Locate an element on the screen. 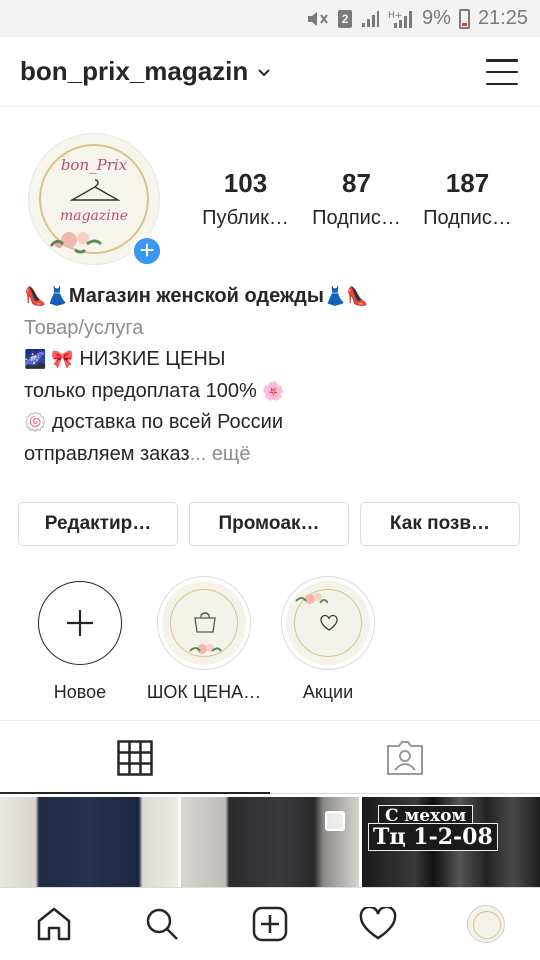 Image resolution: width=540 pixels, height=960 pixels. nav-home is located at coordinates (54, 924).